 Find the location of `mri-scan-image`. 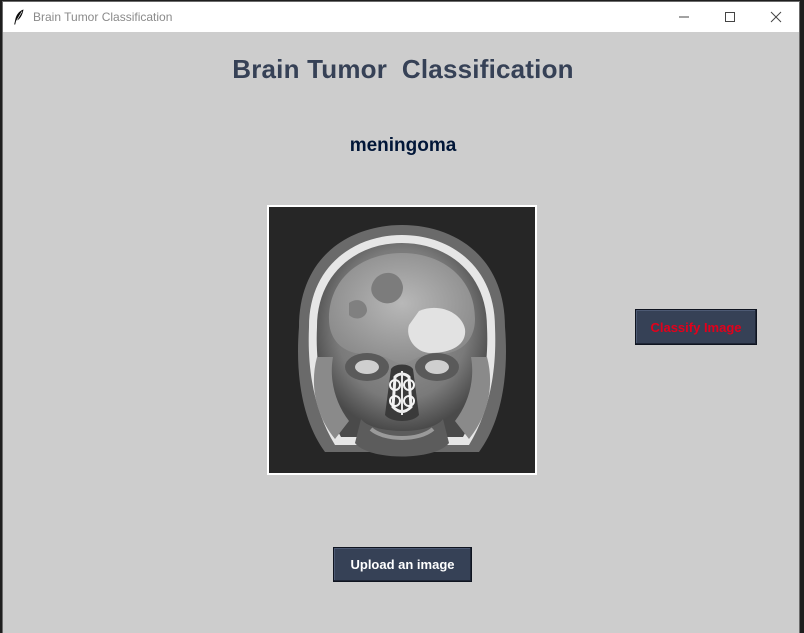

mri-scan-image is located at coordinates (402, 340).